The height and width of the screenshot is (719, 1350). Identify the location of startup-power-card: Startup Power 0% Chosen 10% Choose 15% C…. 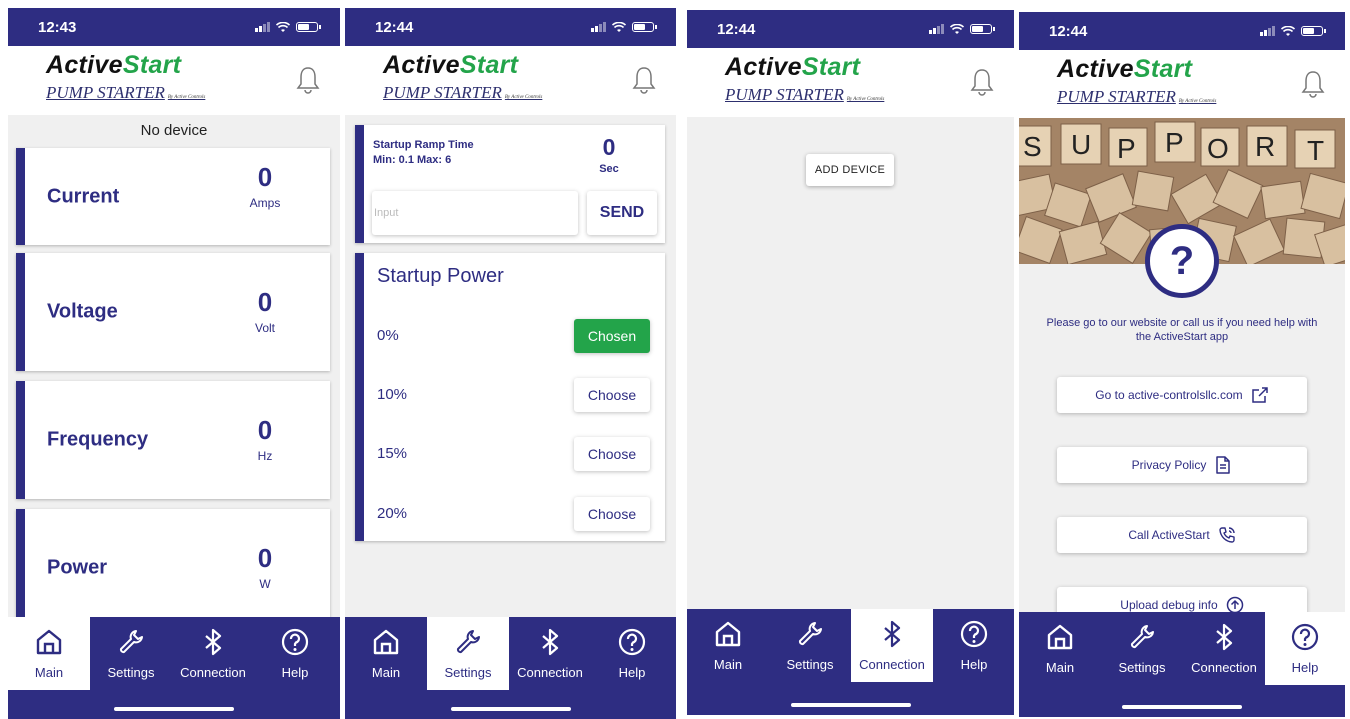
(510, 397).